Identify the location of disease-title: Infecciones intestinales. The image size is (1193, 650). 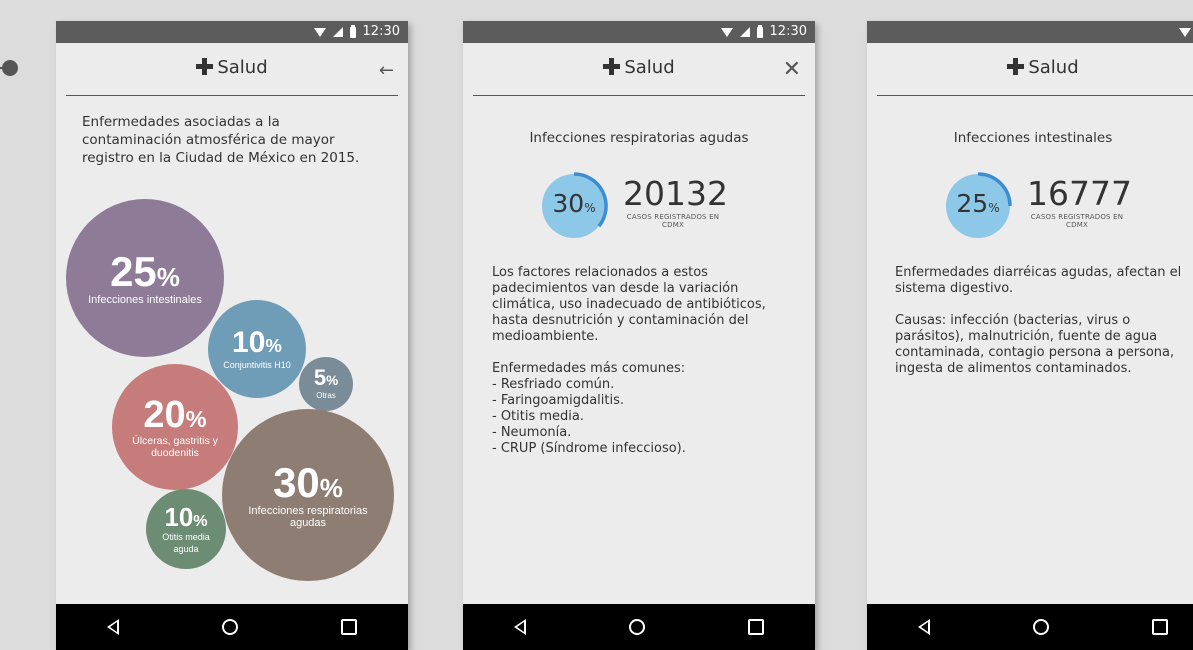
(1033, 138).